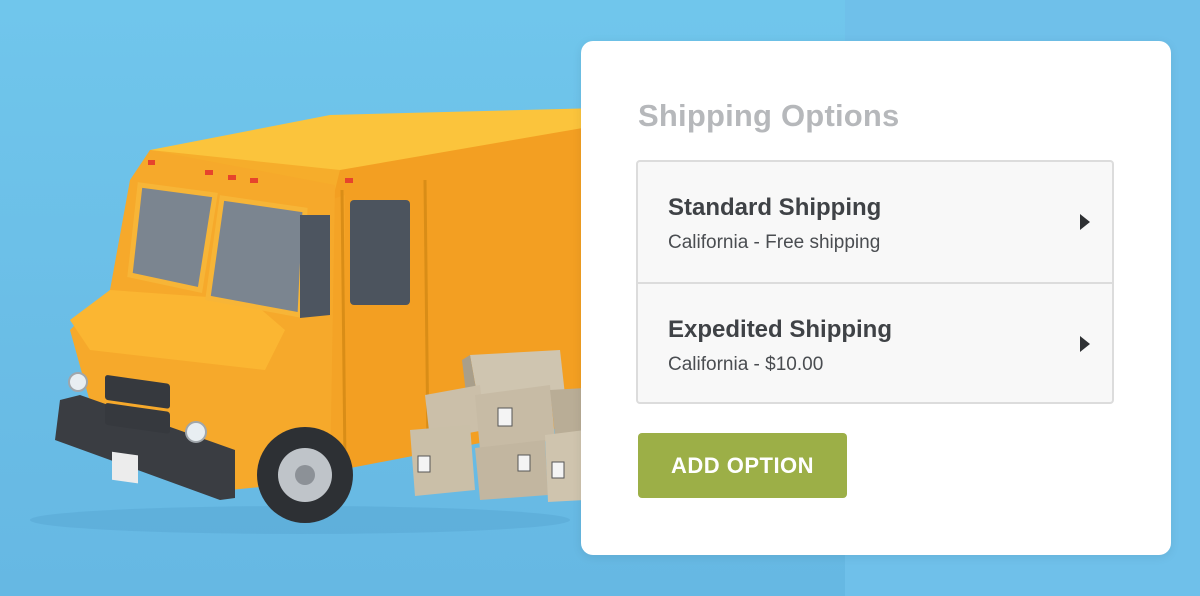 This screenshot has height=596, width=1200. What do you see at coordinates (774, 242) in the screenshot?
I see `option-description: California - Free shipping` at bounding box center [774, 242].